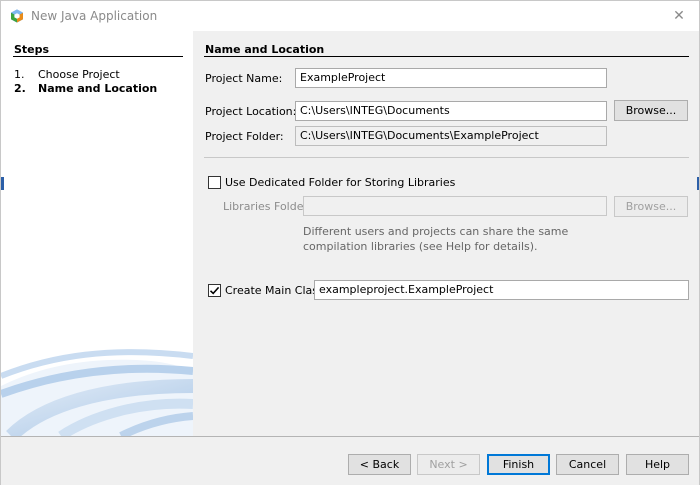 This screenshot has height=485, width=700. What do you see at coordinates (587, 464) in the screenshot?
I see `cancel-button: Cancel` at bounding box center [587, 464].